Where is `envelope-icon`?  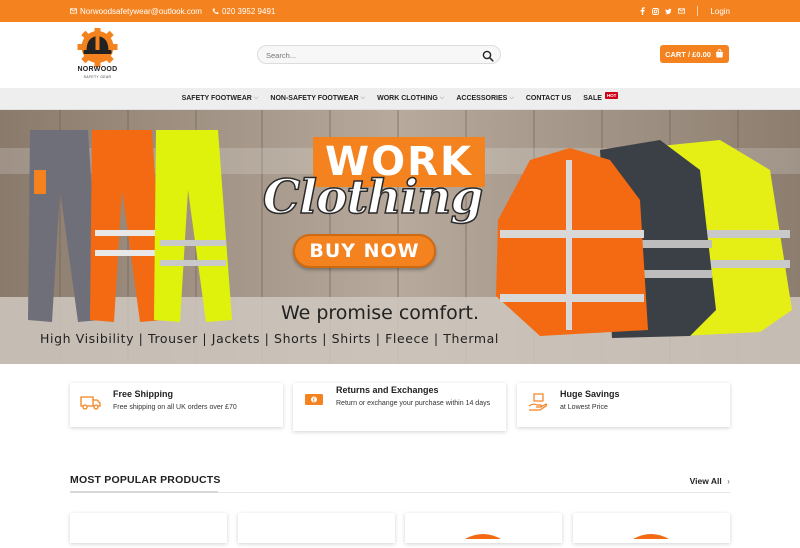 envelope-icon is located at coordinates (73, 11).